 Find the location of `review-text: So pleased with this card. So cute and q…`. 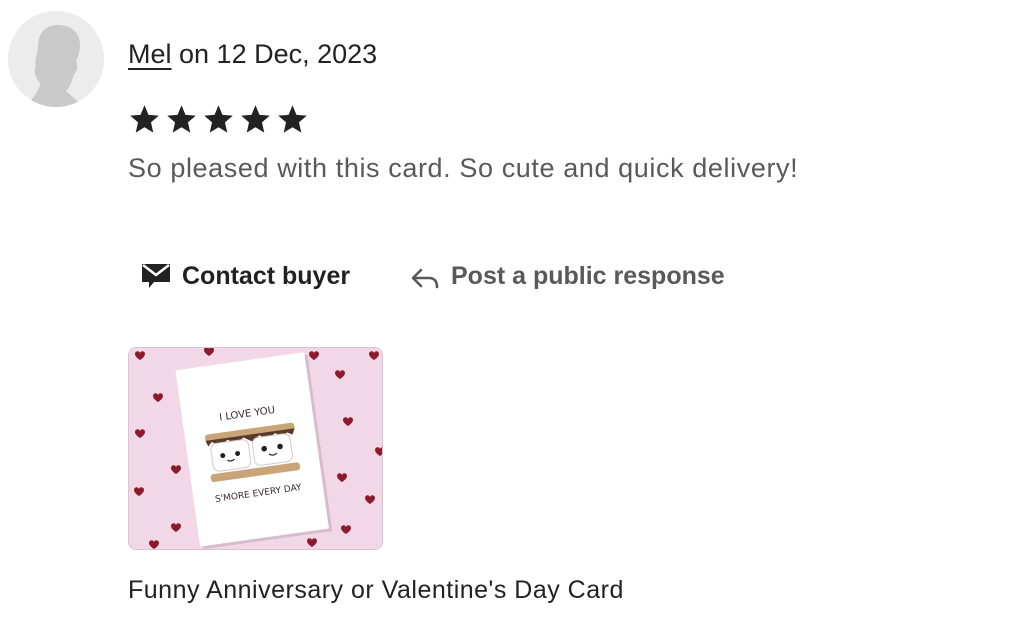

review-text: So pleased with this card. So cute and q… is located at coordinates (463, 168).